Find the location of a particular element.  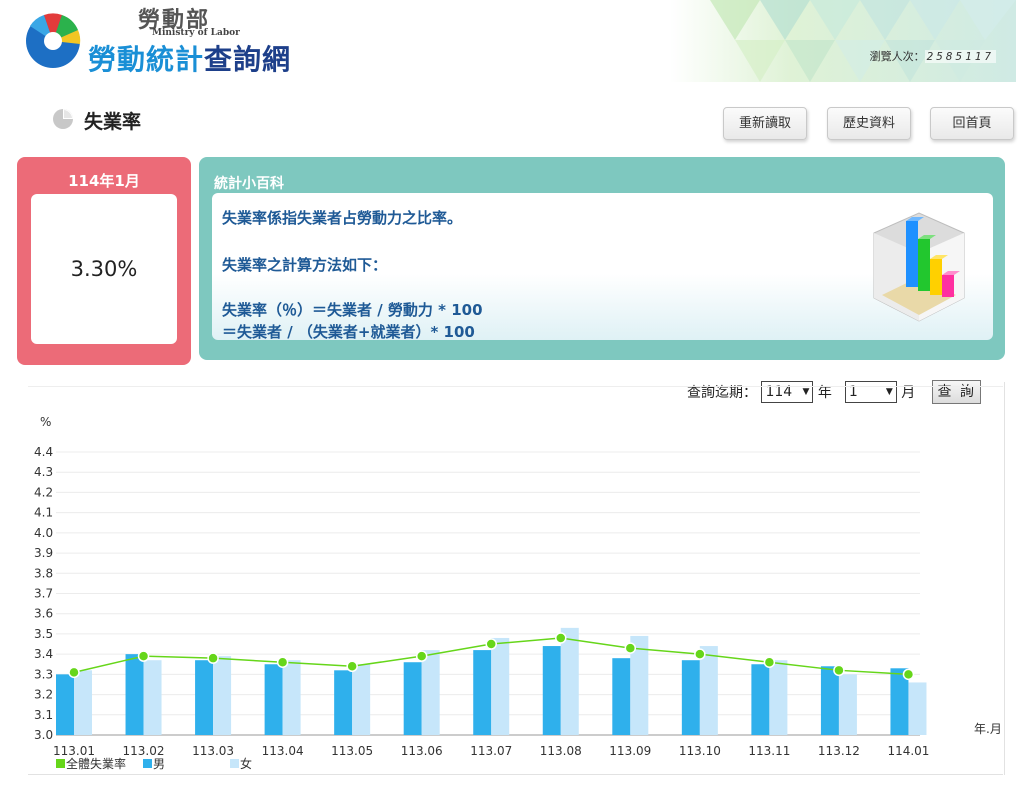

legend-swatch-female is located at coordinates (234, 763).